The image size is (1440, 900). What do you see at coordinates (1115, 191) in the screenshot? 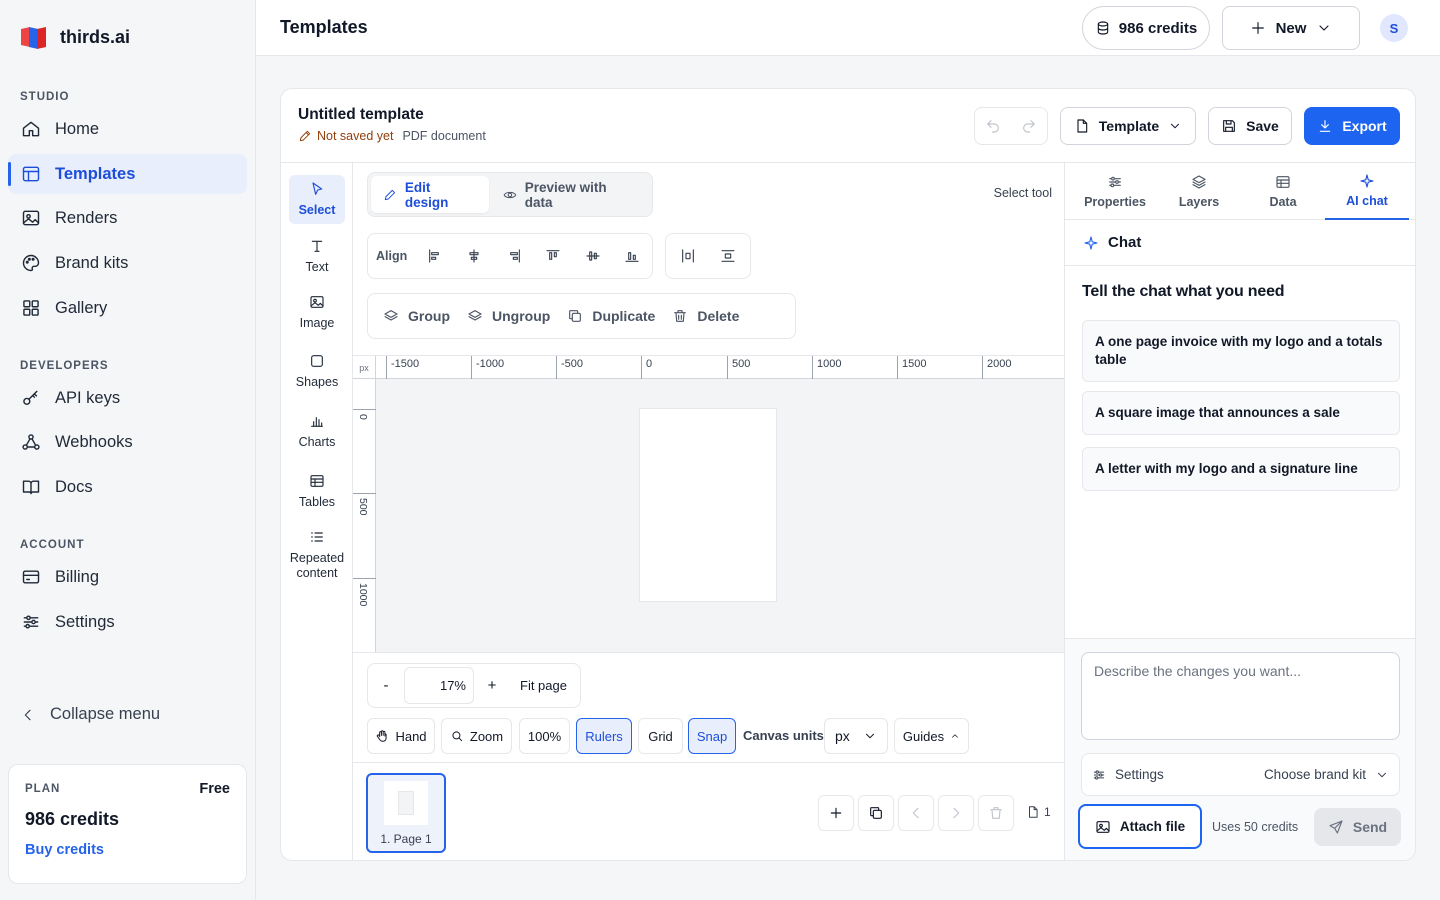
I see `tab-properties: Properties` at bounding box center [1115, 191].